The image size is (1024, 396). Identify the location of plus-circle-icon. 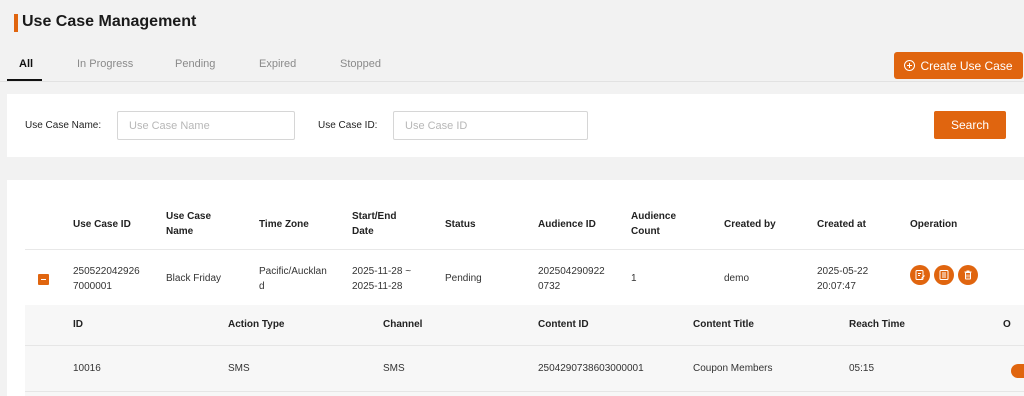
(910, 65).